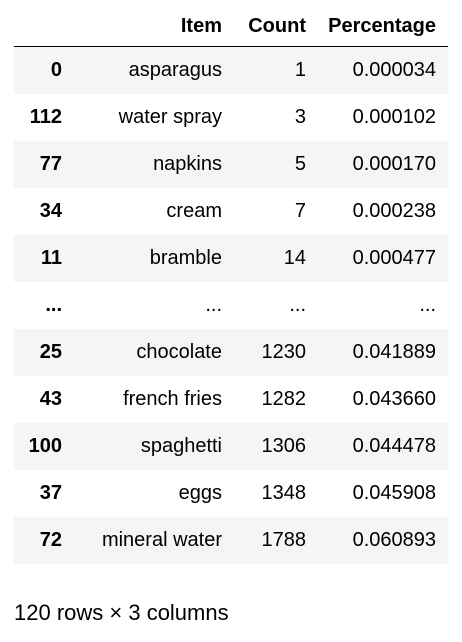 This screenshot has height=642, width=462. What do you see at coordinates (231, 211) in the screenshot?
I see `table-row: 34 cream 7 0.000238` at bounding box center [231, 211].